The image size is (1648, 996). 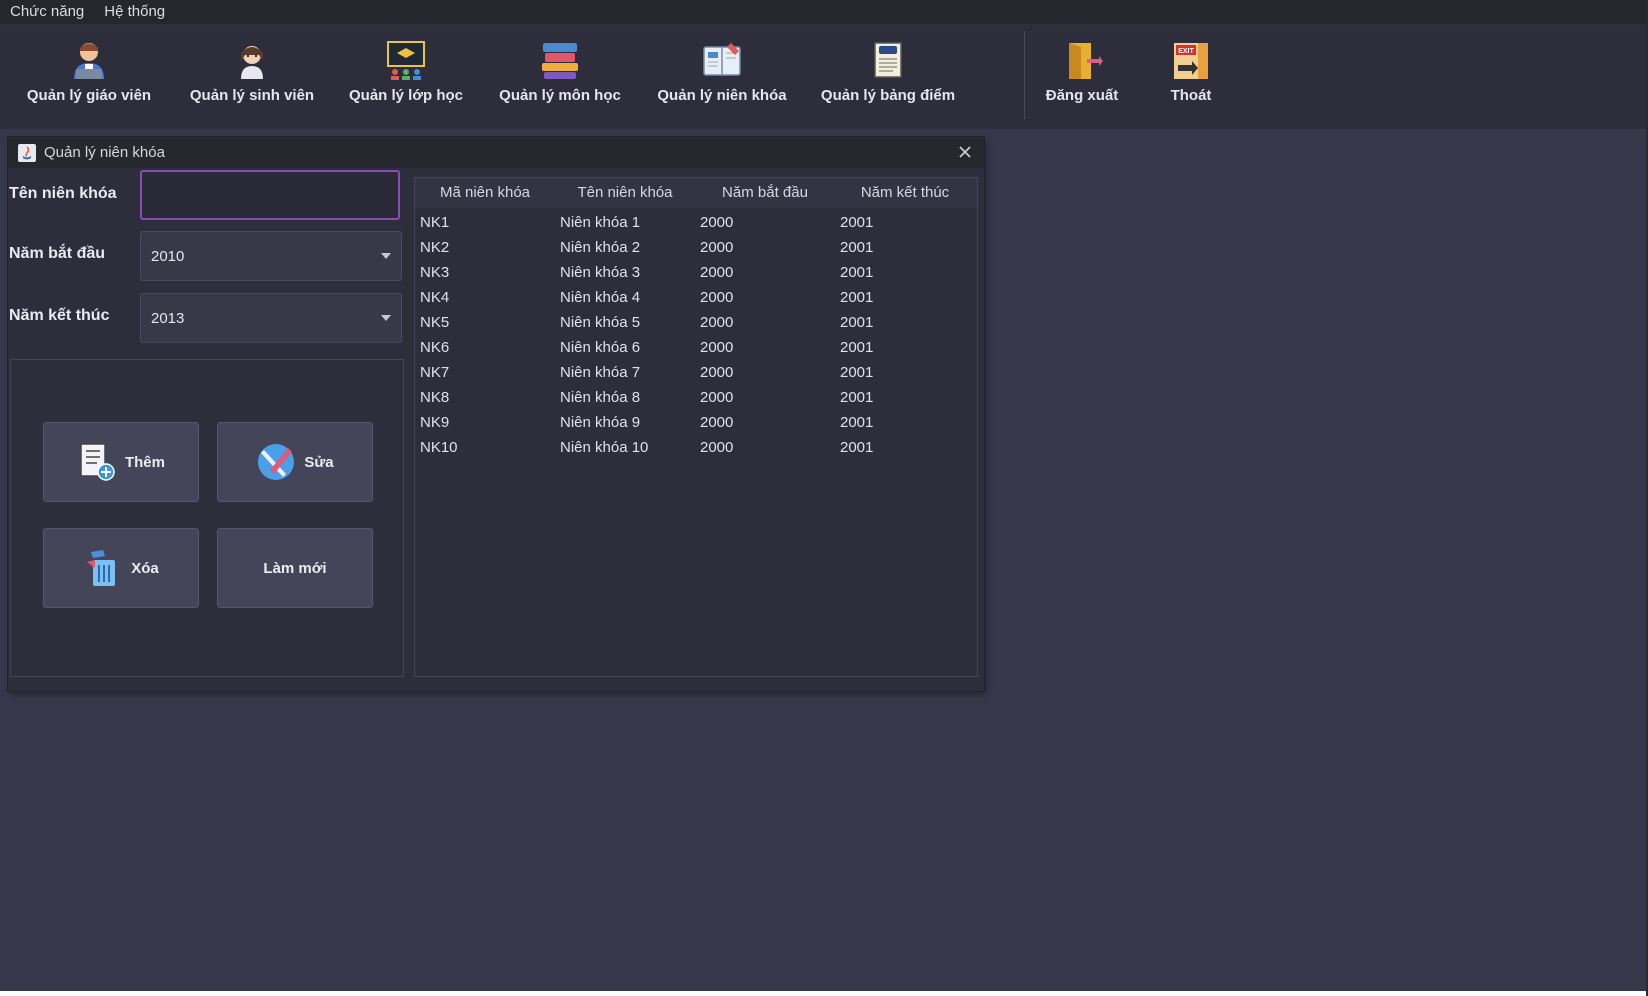 What do you see at coordinates (888, 79) in the screenshot?
I see `toolbar-transcript-button: Quản lý bảng điểm` at bounding box center [888, 79].